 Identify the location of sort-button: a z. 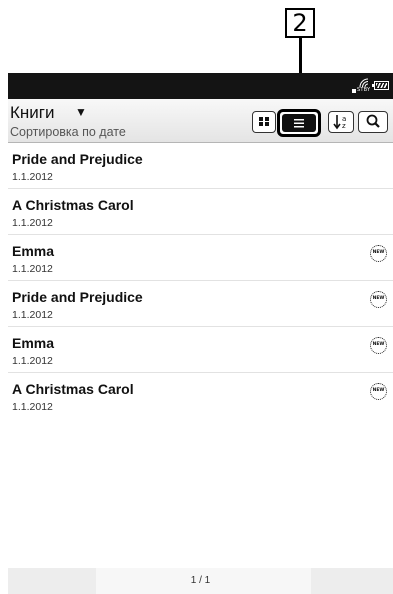
(341, 122).